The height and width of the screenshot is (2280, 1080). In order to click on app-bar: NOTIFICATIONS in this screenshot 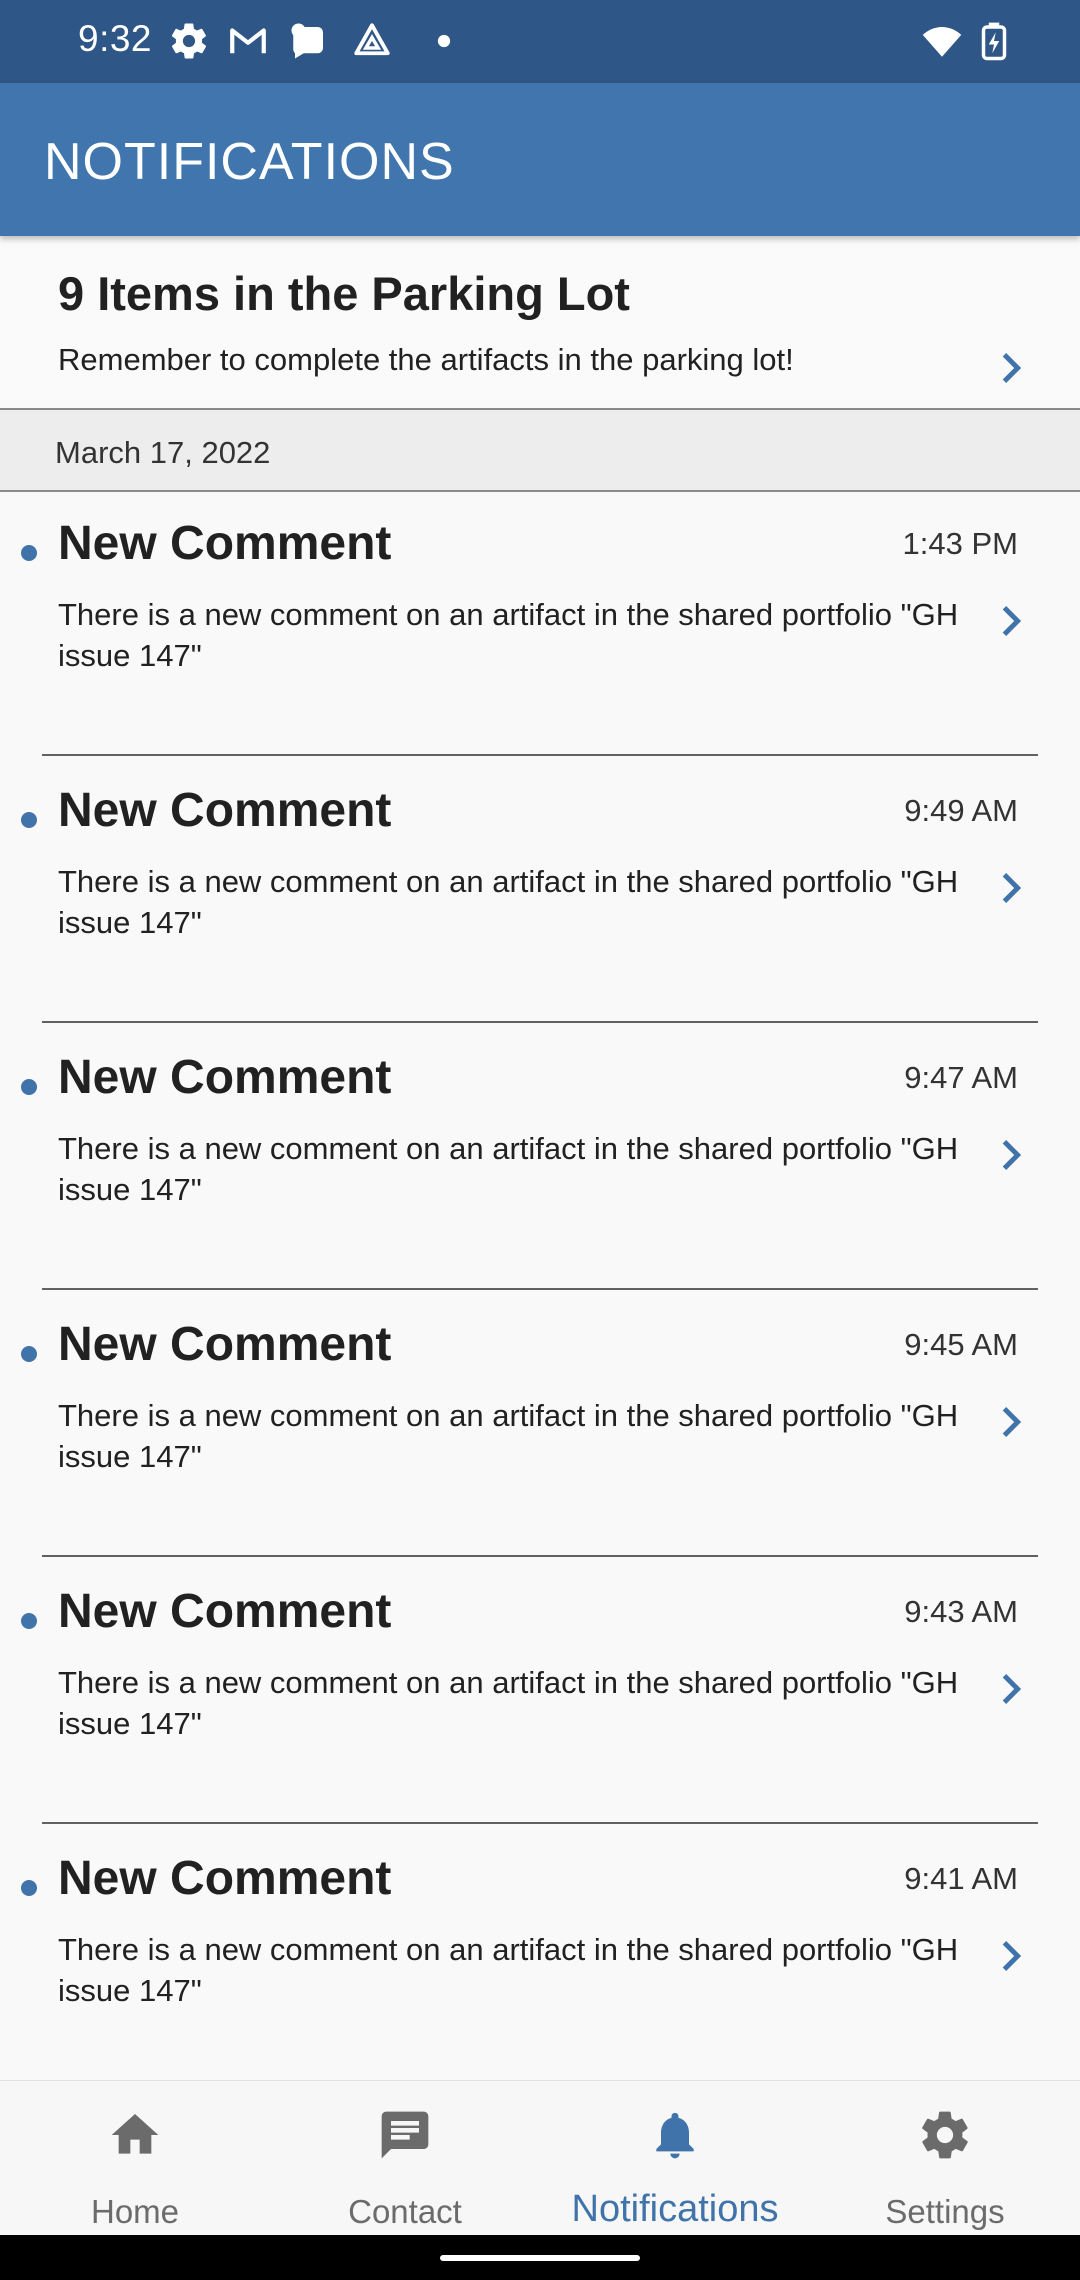, I will do `click(540, 159)`.